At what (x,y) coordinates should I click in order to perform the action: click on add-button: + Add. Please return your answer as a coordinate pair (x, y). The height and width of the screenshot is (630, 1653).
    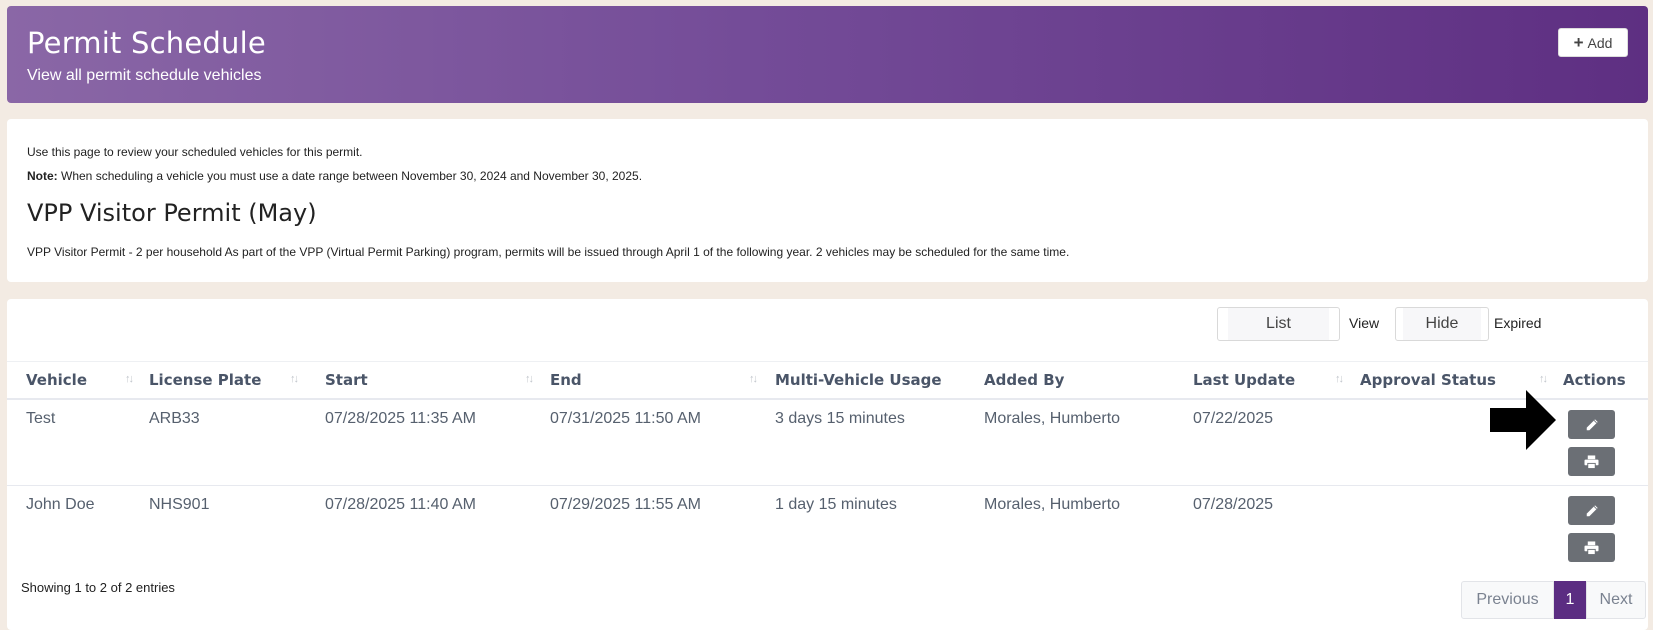
    Looking at the image, I should click on (1593, 42).